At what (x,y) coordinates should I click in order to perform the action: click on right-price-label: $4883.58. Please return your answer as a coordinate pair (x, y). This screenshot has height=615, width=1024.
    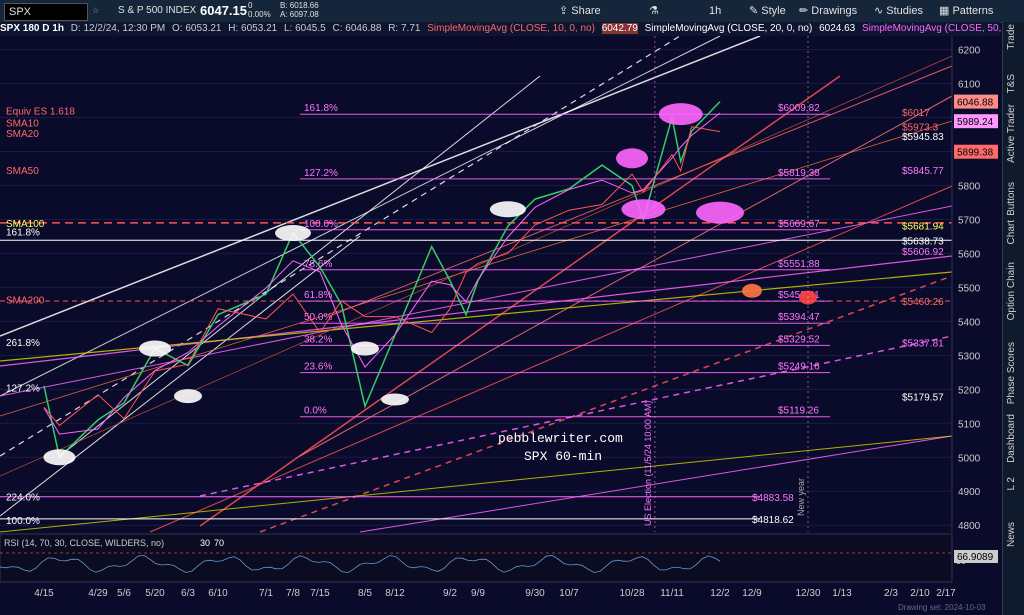
    Looking at the image, I should click on (773, 498).